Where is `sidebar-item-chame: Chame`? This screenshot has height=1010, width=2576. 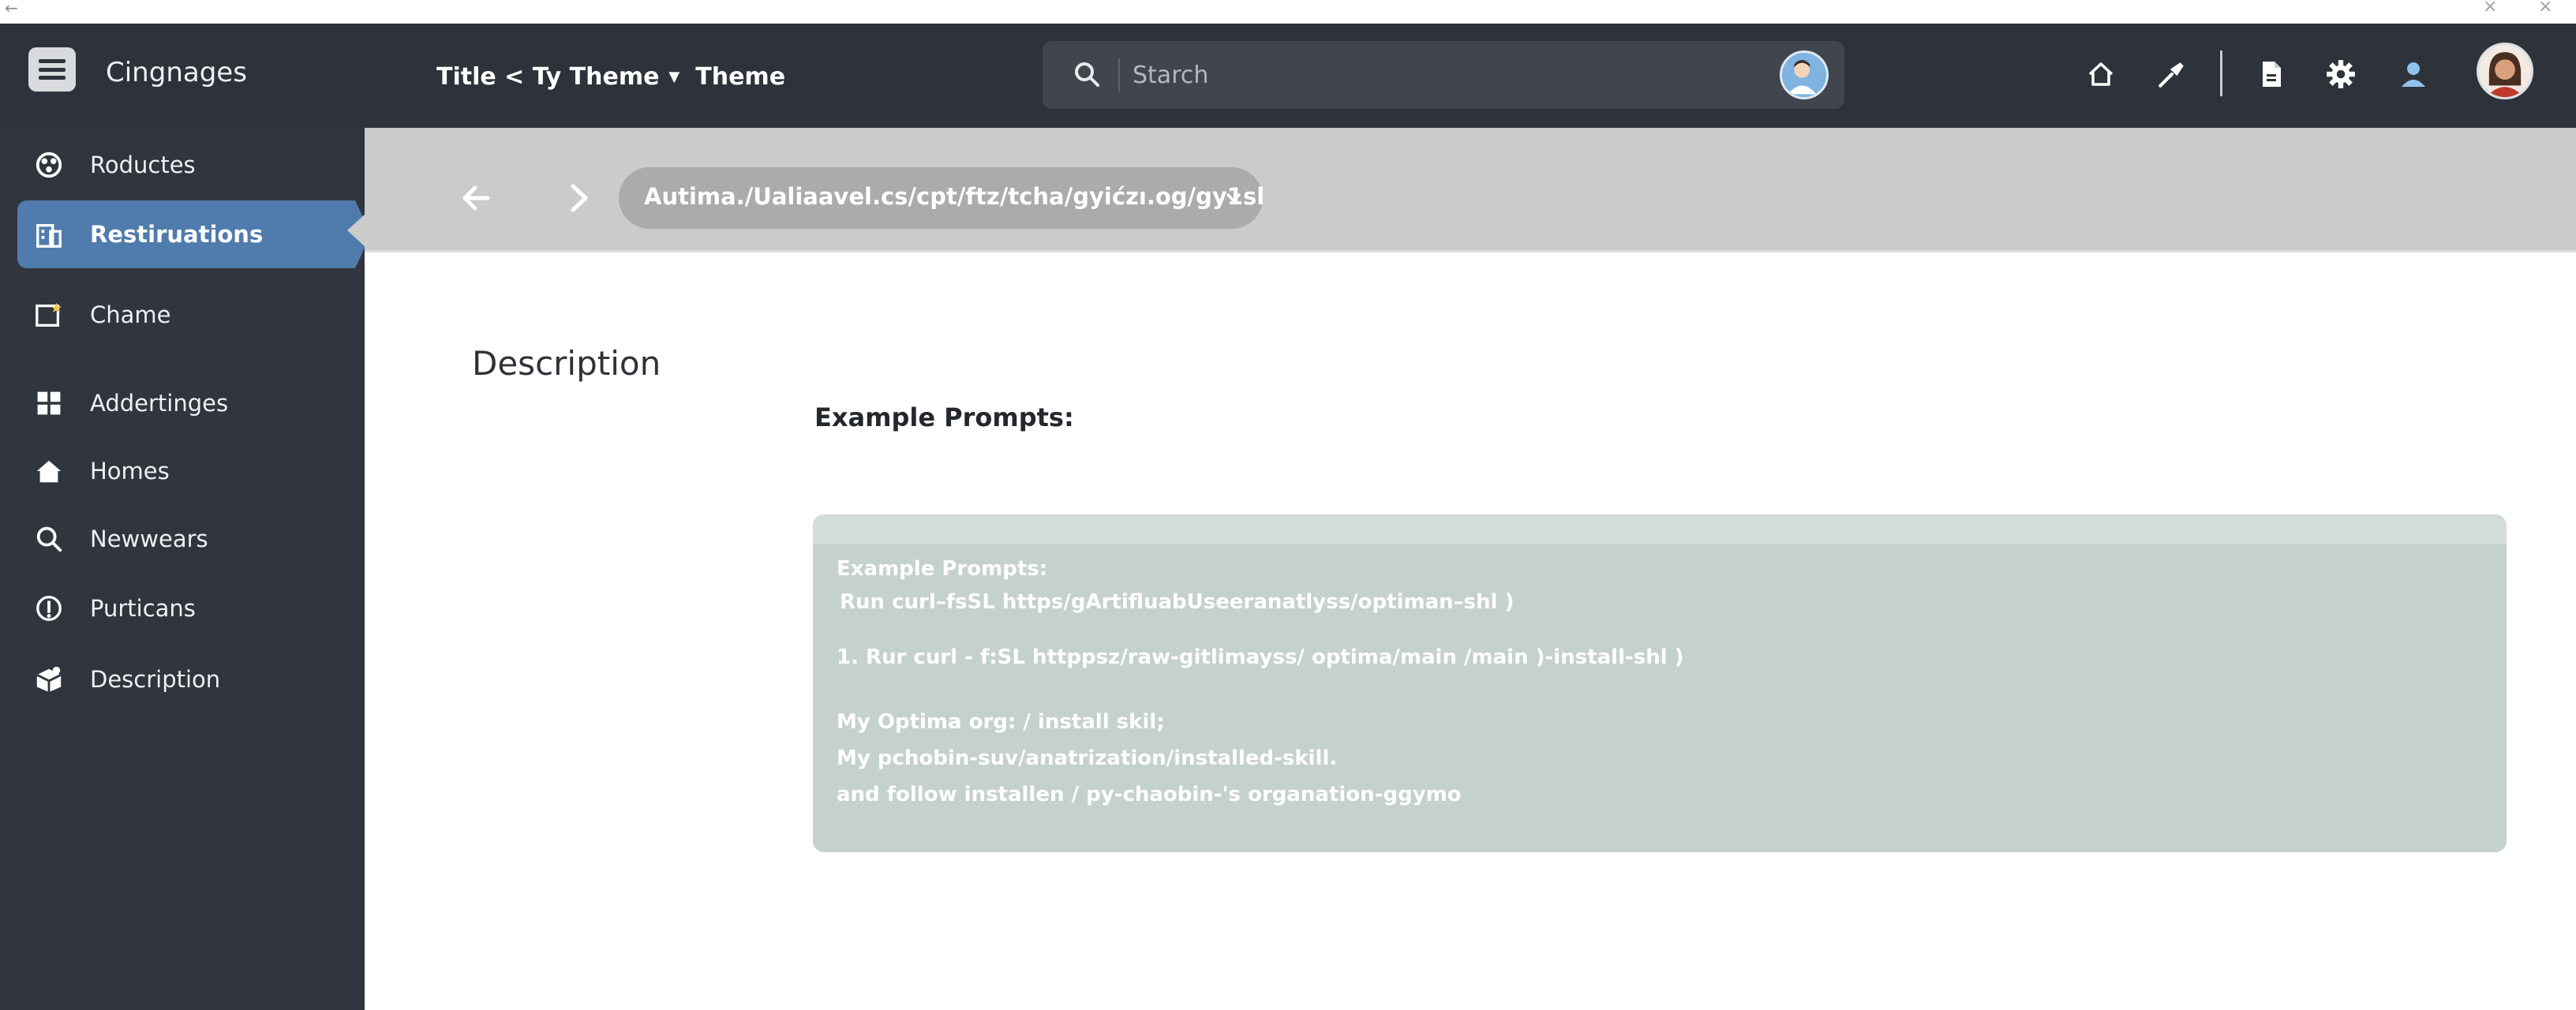 sidebar-item-chame: Chame is located at coordinates (186, 315).